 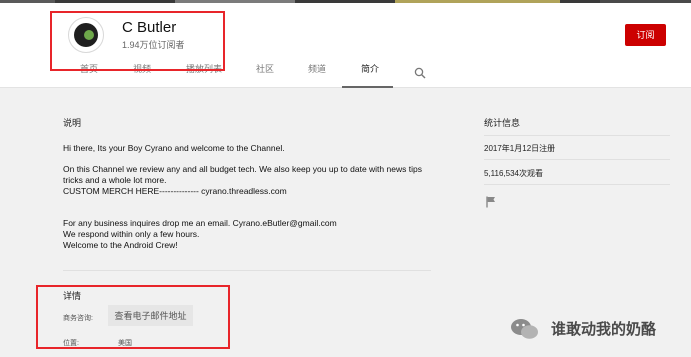 What do you see at coordinates (131, 234) in the screenshot?
I see `description-line: We respond within only a few hours.` at bounding box center [131, 234].